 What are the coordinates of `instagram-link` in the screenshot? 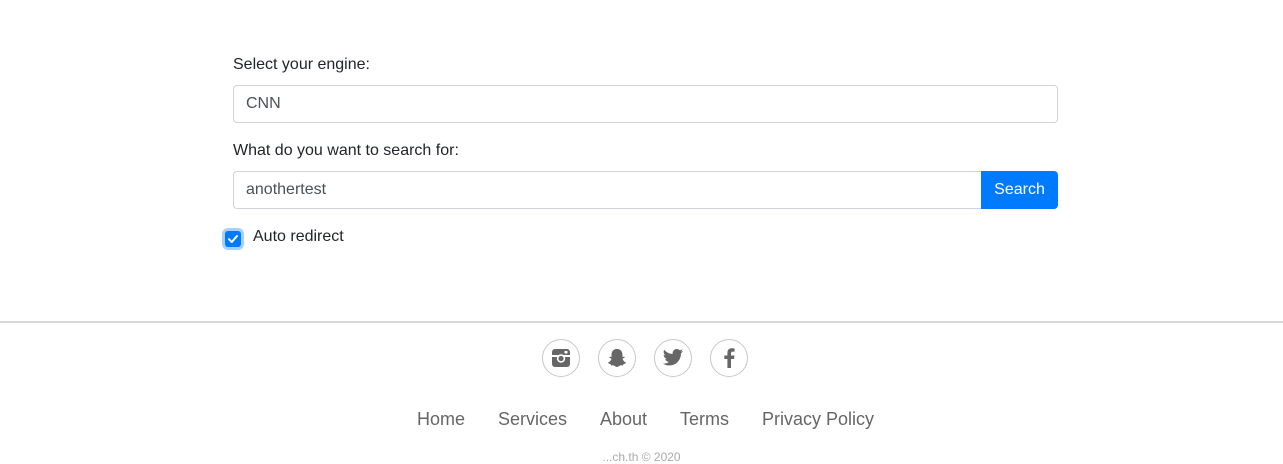 It's located at (561, 358).